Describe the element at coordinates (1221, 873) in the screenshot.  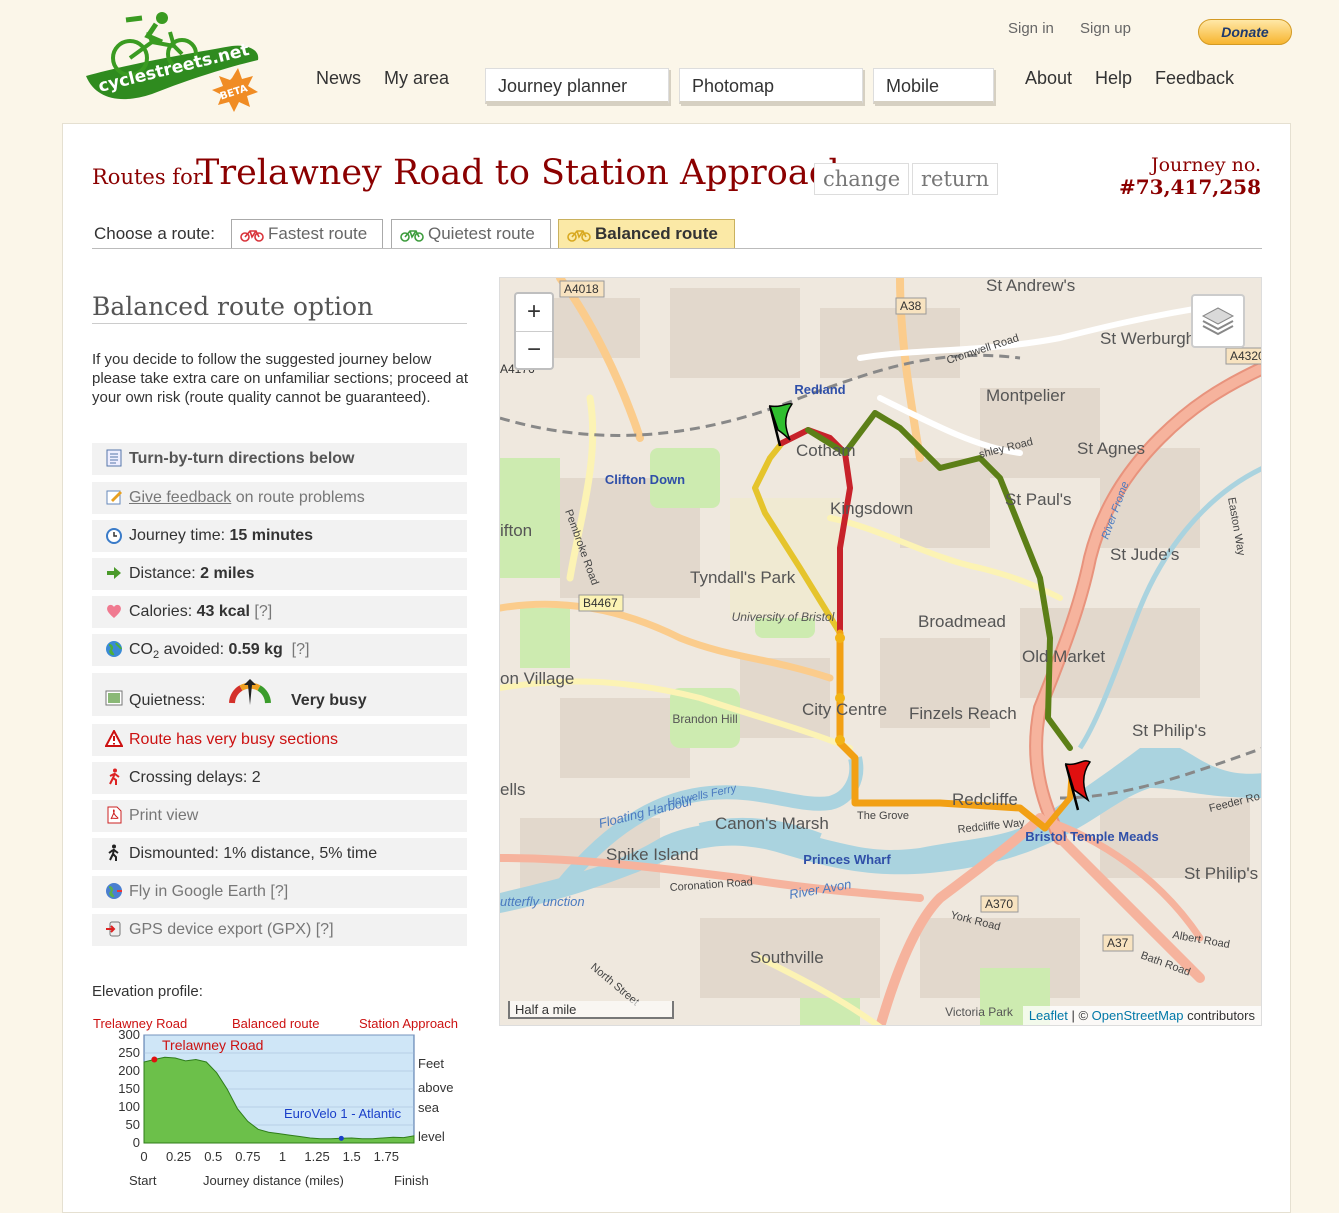
I see `place-st-philips-marsh: St Philip's` at that location.